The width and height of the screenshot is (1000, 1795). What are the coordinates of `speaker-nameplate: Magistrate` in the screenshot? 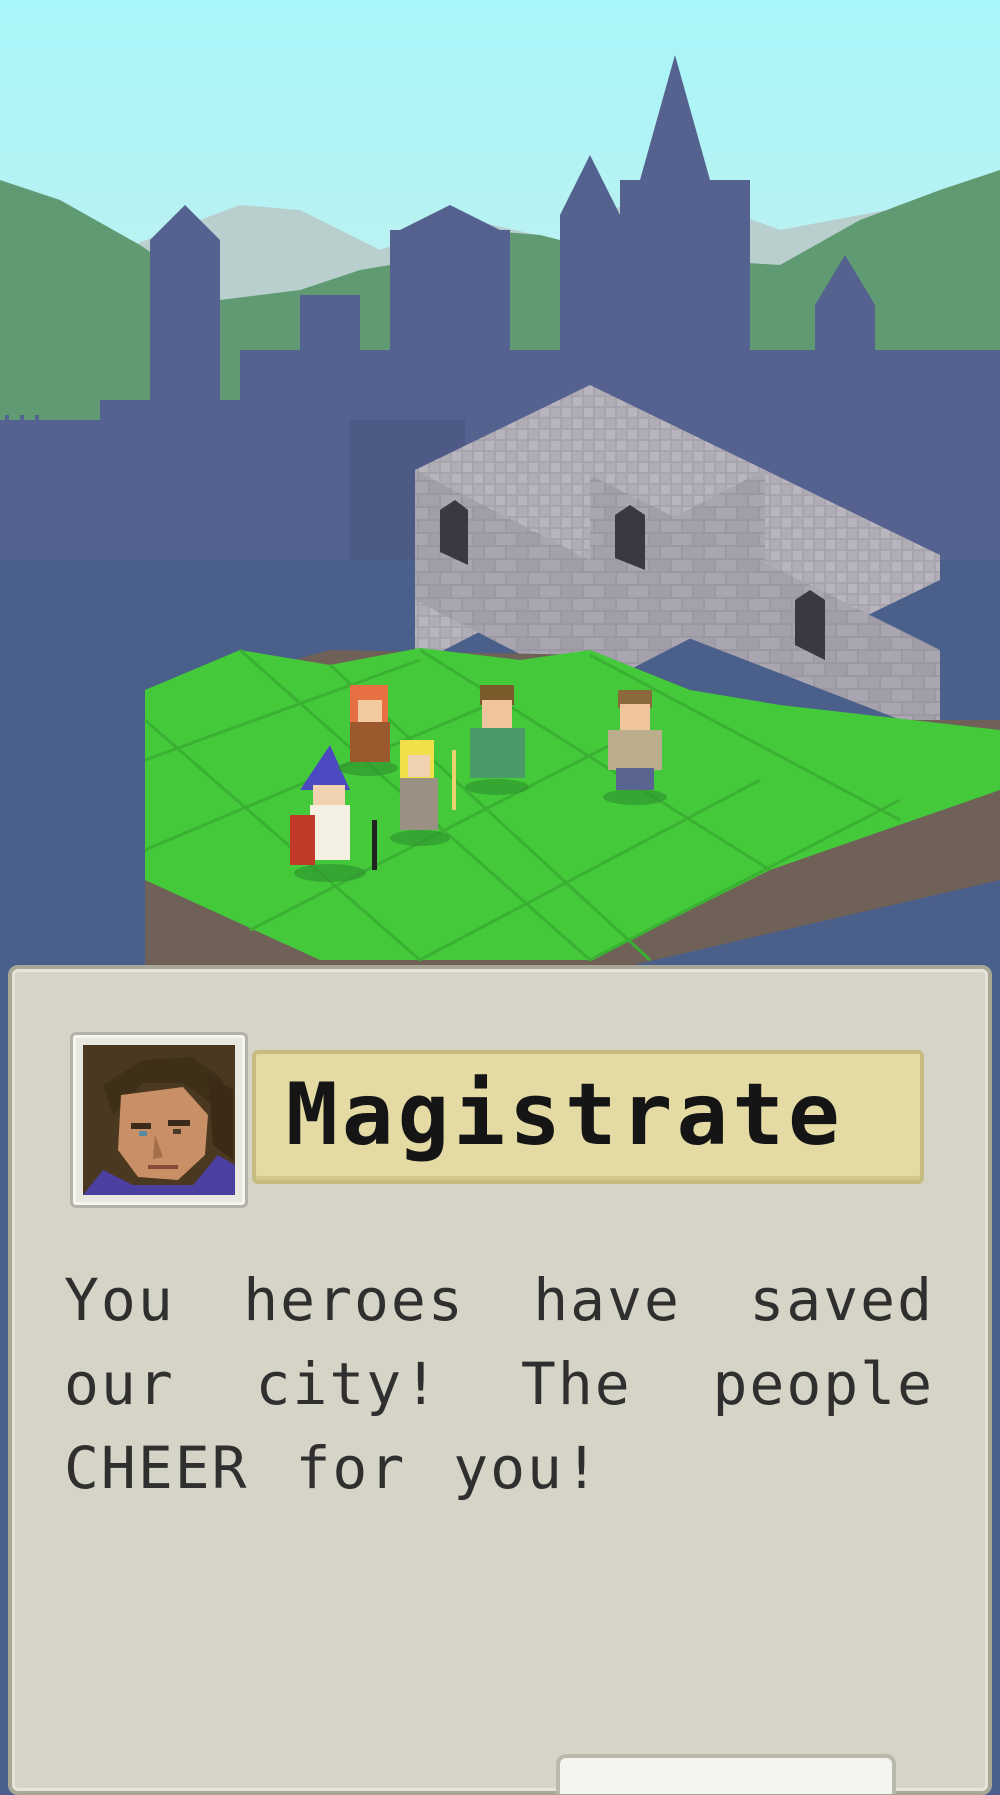 It's located at (588, 1117).